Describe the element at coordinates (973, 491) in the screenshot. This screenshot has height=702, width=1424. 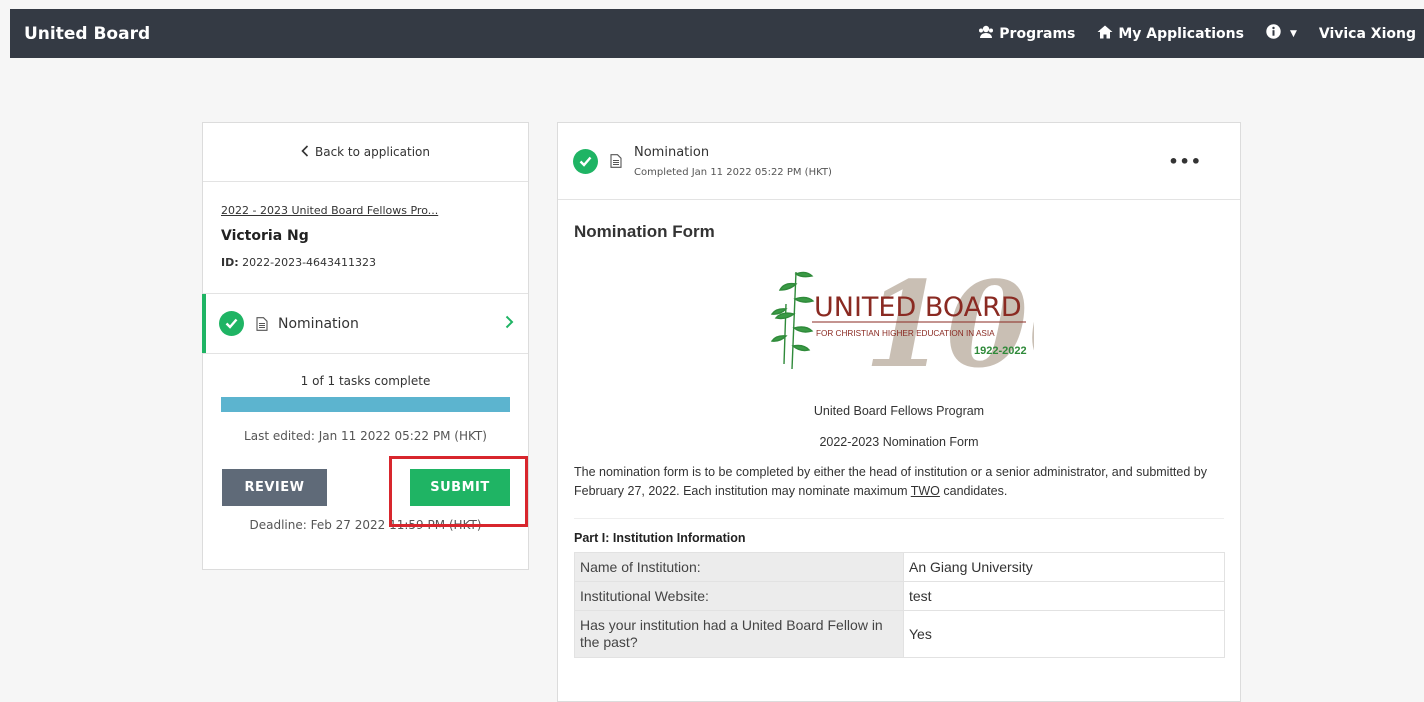
I see `description-text-end: candidates.` at that location.